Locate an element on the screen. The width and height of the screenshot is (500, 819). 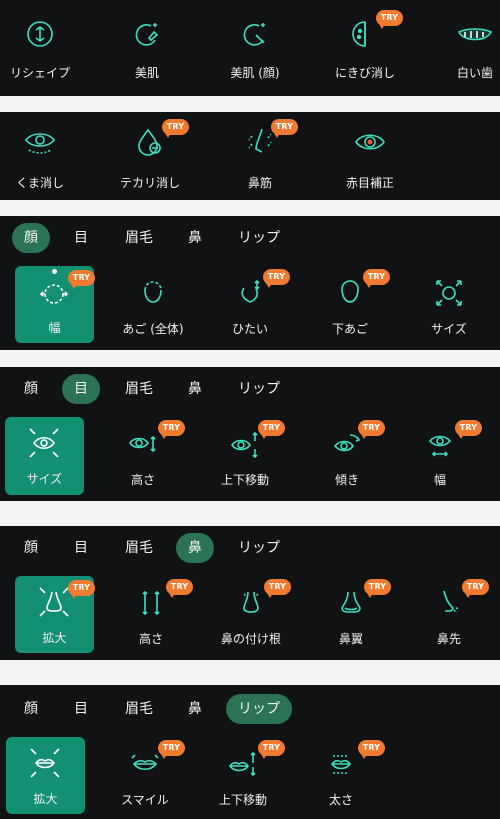
nose-root-icon is located at coordinates (251, 602).